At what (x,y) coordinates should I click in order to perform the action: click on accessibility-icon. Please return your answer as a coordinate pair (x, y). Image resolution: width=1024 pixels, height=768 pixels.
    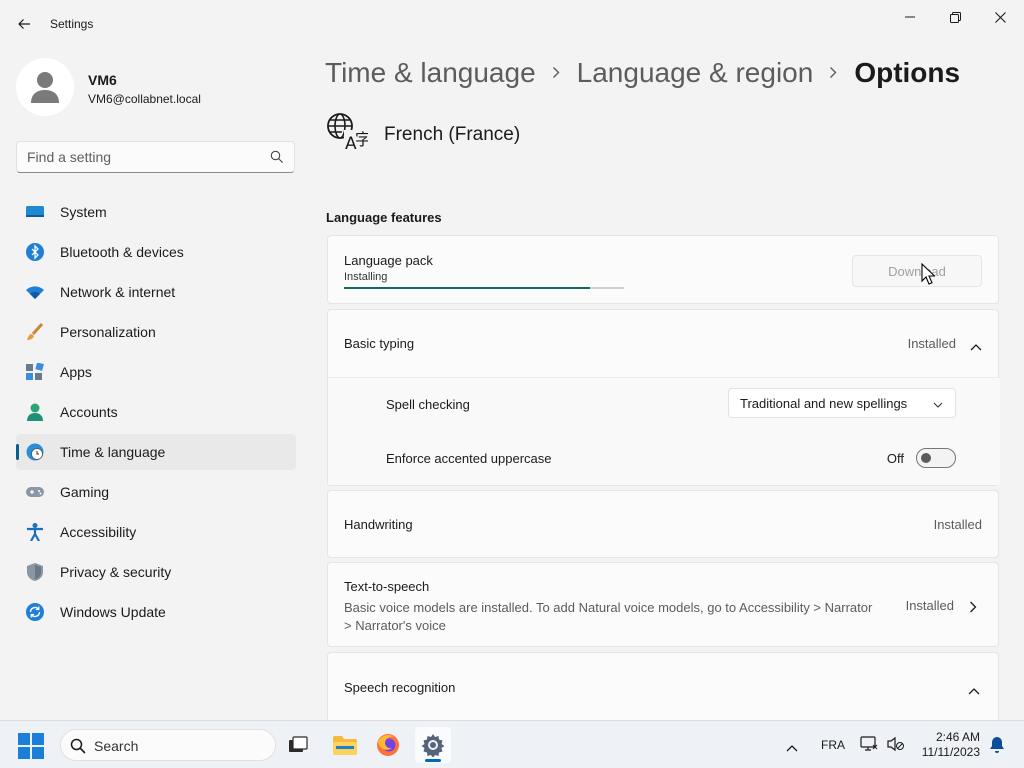
    Looking at the image, I should click on (35, 532).